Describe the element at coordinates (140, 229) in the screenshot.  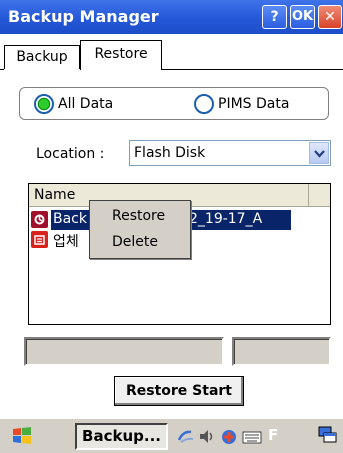
I see `context-menu: Restore Delete` at that location.